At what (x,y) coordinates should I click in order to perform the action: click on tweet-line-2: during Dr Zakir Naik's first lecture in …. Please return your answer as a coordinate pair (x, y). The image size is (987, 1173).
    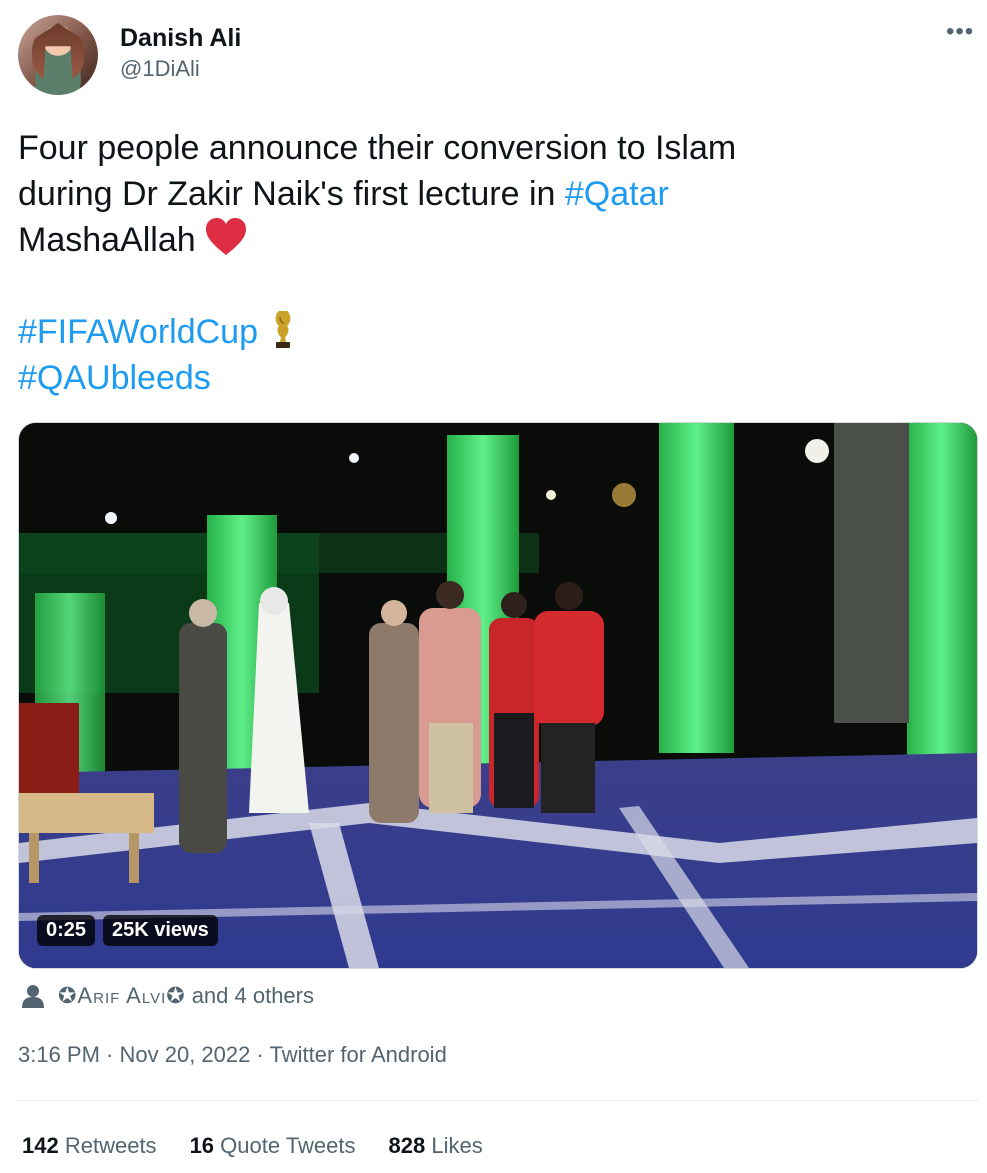
    Looking at the image, I should click on (493, 194).